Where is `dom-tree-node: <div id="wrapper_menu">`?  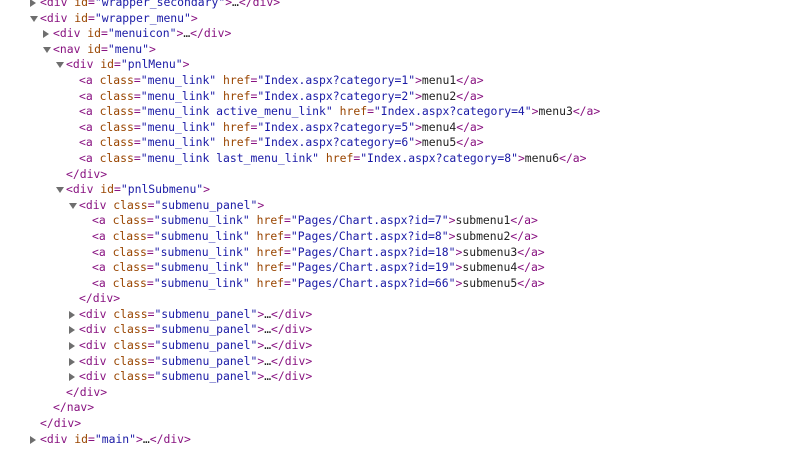
dom-tree-node: <div id="wrapper_menu"> is located at coordinates (401, 19).